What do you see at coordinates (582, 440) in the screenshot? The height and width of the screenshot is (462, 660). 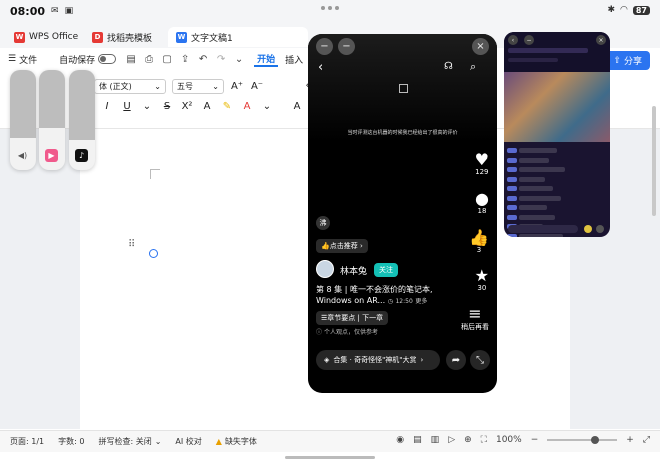 I see `zoom-slider` at bounding box center [582, 440].